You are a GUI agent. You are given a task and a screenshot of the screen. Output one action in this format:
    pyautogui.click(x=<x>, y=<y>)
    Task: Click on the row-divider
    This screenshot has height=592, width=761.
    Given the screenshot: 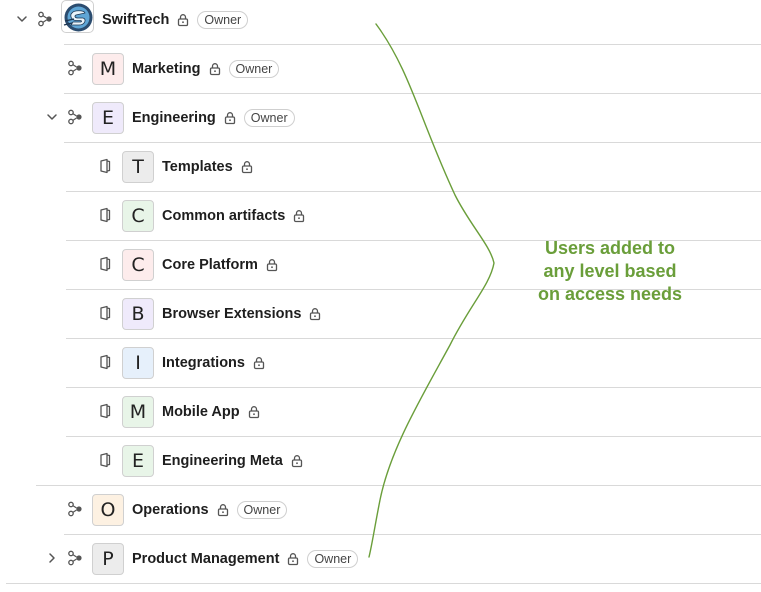 What is the action you would take?
    pyautogui.click(x=383, y=583)
    